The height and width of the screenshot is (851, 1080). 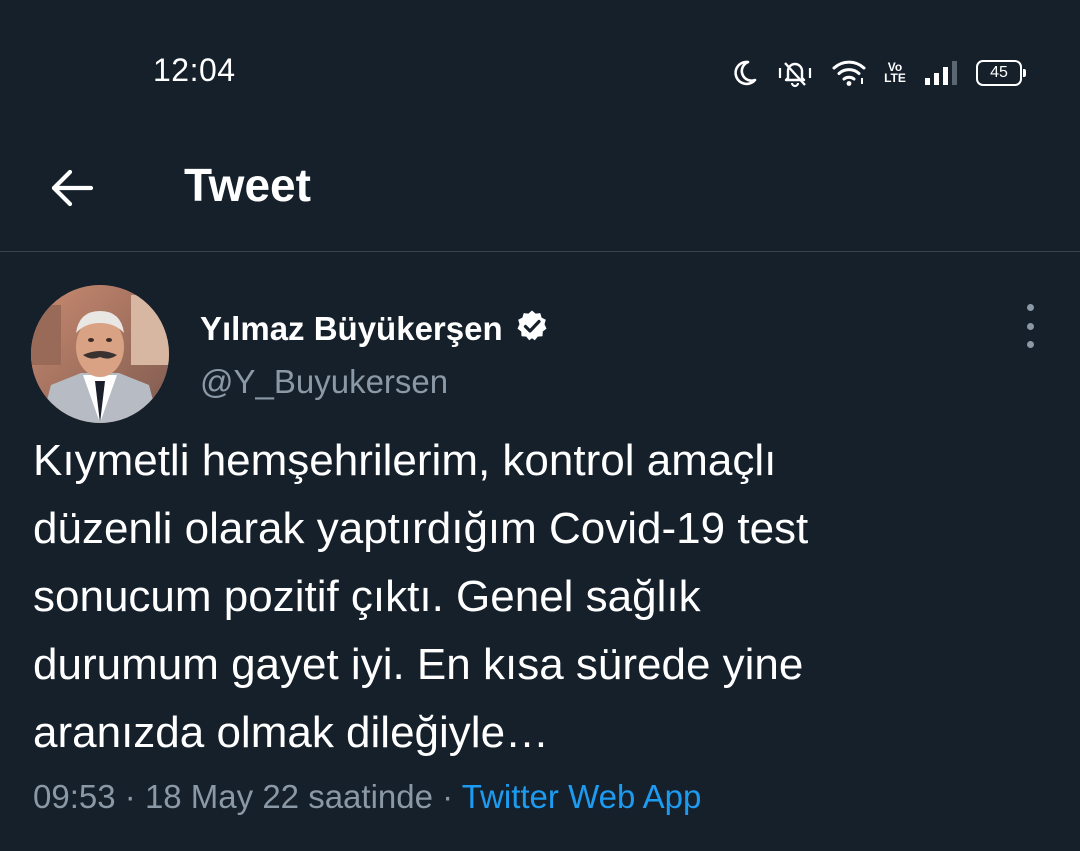 I want to click on verified-badge-icon, so click(x=532, y=328).